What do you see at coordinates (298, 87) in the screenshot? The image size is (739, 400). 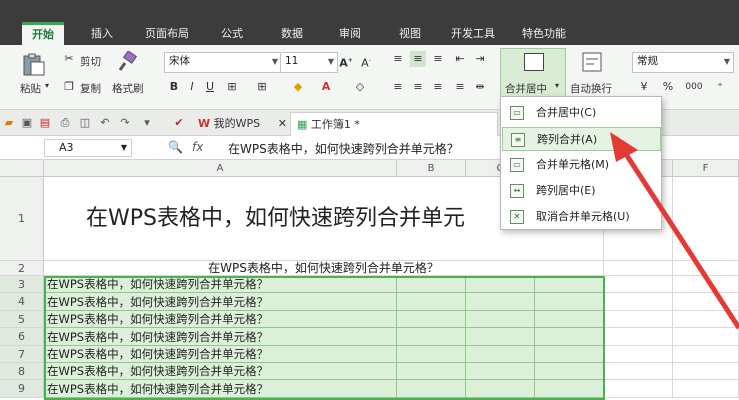 I see `fill-color-icon: ◆` at bounding box center [298, 87].